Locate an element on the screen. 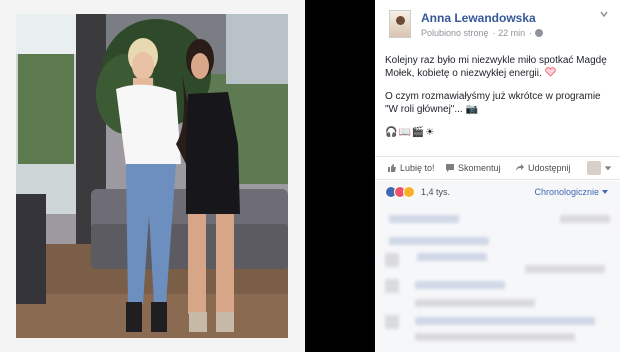  post-time: 22 min is located at coordinates (511, 33).